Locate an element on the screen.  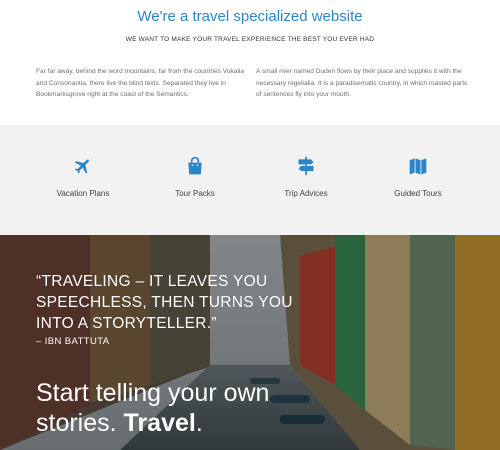
feature-vacation-plans: Vacation Plans is located at coordinates (83, 180).